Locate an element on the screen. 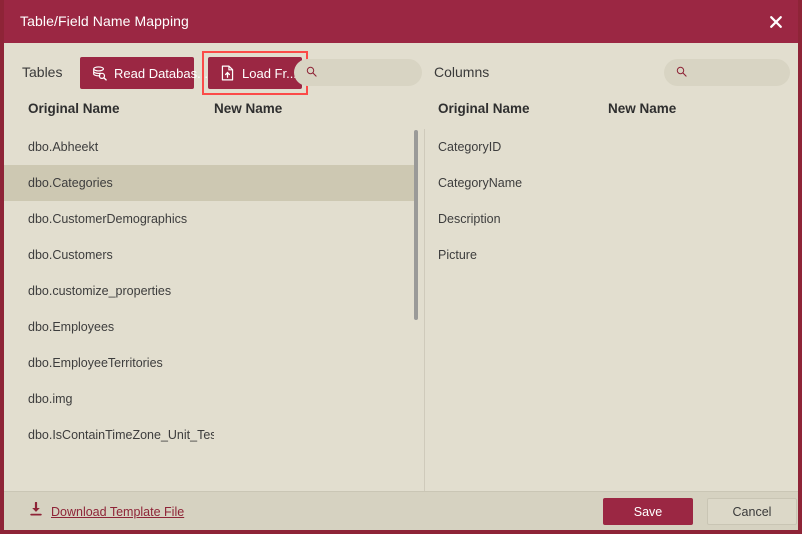 The height and width of the screenshot is (534, 802). columns-search-box is located at coordinates (727, 72).